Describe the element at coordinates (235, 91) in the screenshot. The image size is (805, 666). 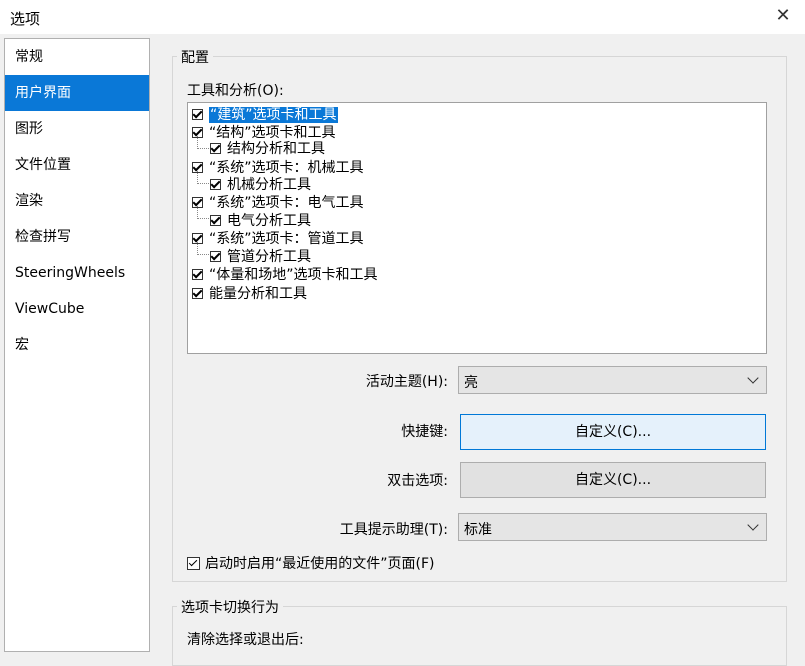
I see `tools-analysis-label: 工具和分析(O):` at that location.